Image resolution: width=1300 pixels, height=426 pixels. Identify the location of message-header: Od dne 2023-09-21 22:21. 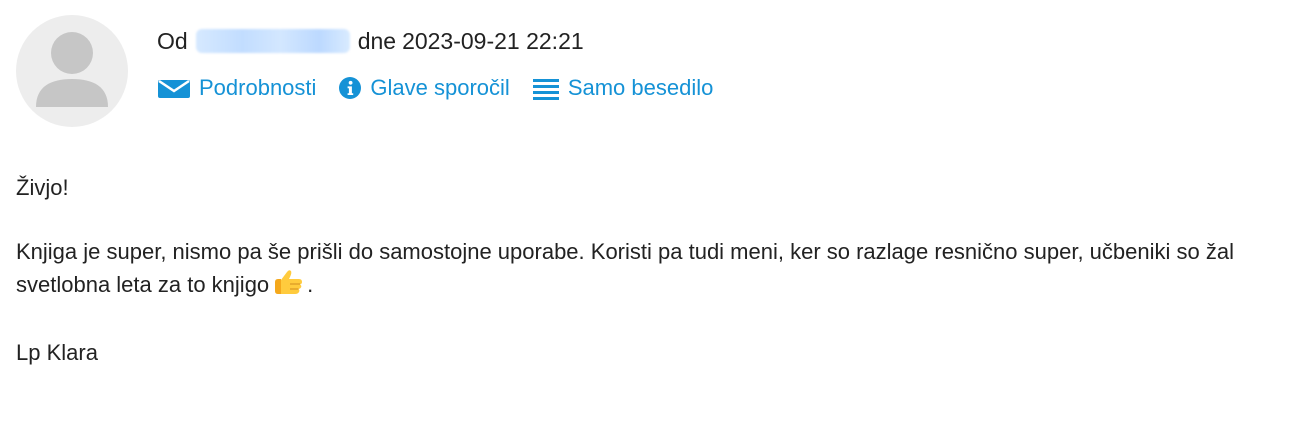
(370, 41).